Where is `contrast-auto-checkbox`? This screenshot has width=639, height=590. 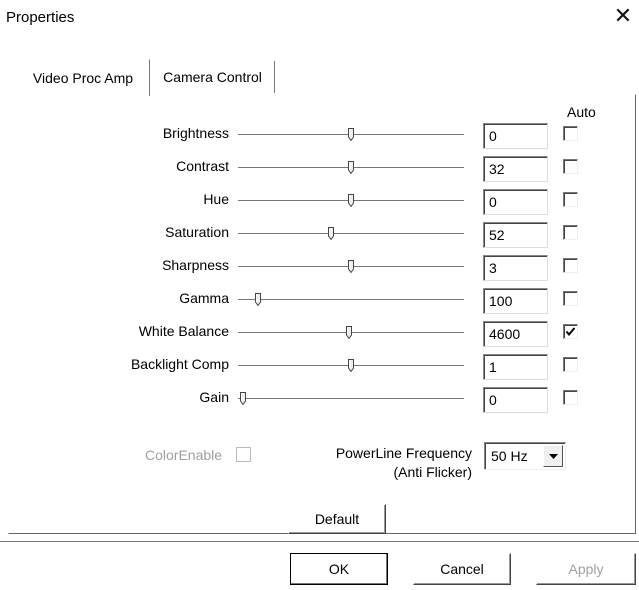 contrast-auto-checkbox is located at coordinates (570, 166).